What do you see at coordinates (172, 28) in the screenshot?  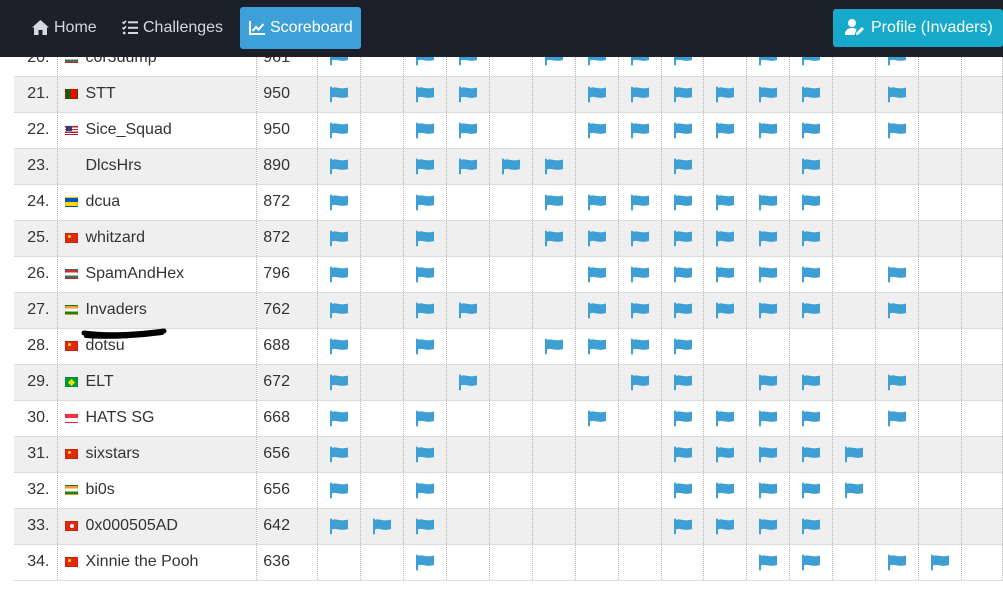 I see `nav-challenges: Challenges` at bounding box center [172, 28].